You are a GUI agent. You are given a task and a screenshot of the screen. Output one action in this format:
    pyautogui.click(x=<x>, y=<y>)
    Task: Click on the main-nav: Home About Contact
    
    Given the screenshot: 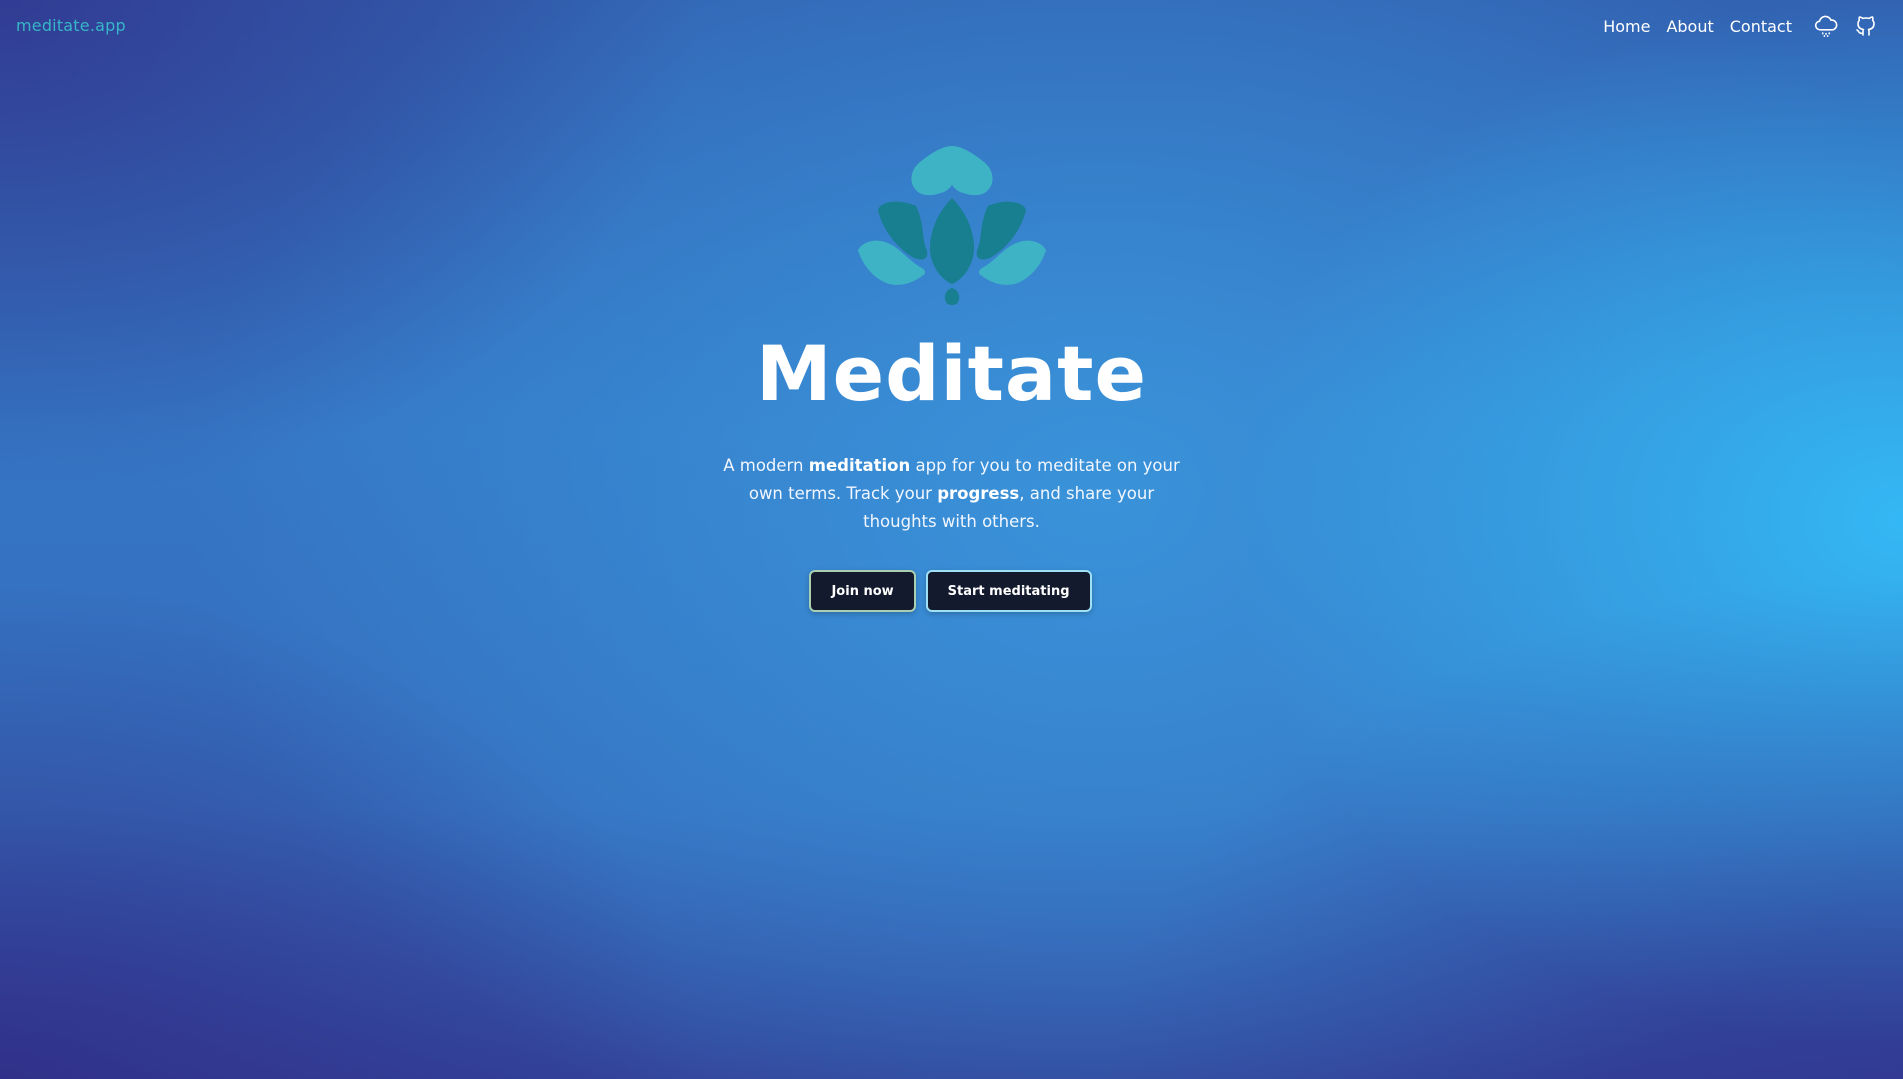 What is the action you would take?
    pyautogui.click(x=1741, y=26)
    